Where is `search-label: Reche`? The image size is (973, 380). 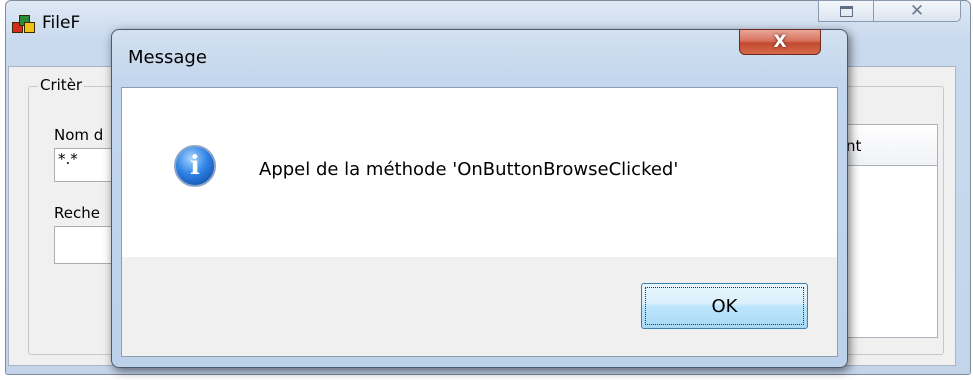 search-label: Reche is located at coordinates (77, 213).